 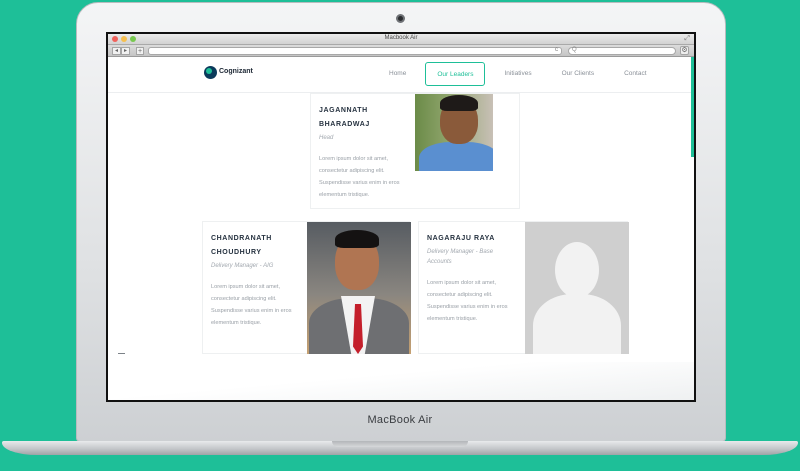 What do you see at coordinates (460, 252) in the screenshot?
I see `leader-role: Delivery Manager - Base` at bounding box center [460, 252].